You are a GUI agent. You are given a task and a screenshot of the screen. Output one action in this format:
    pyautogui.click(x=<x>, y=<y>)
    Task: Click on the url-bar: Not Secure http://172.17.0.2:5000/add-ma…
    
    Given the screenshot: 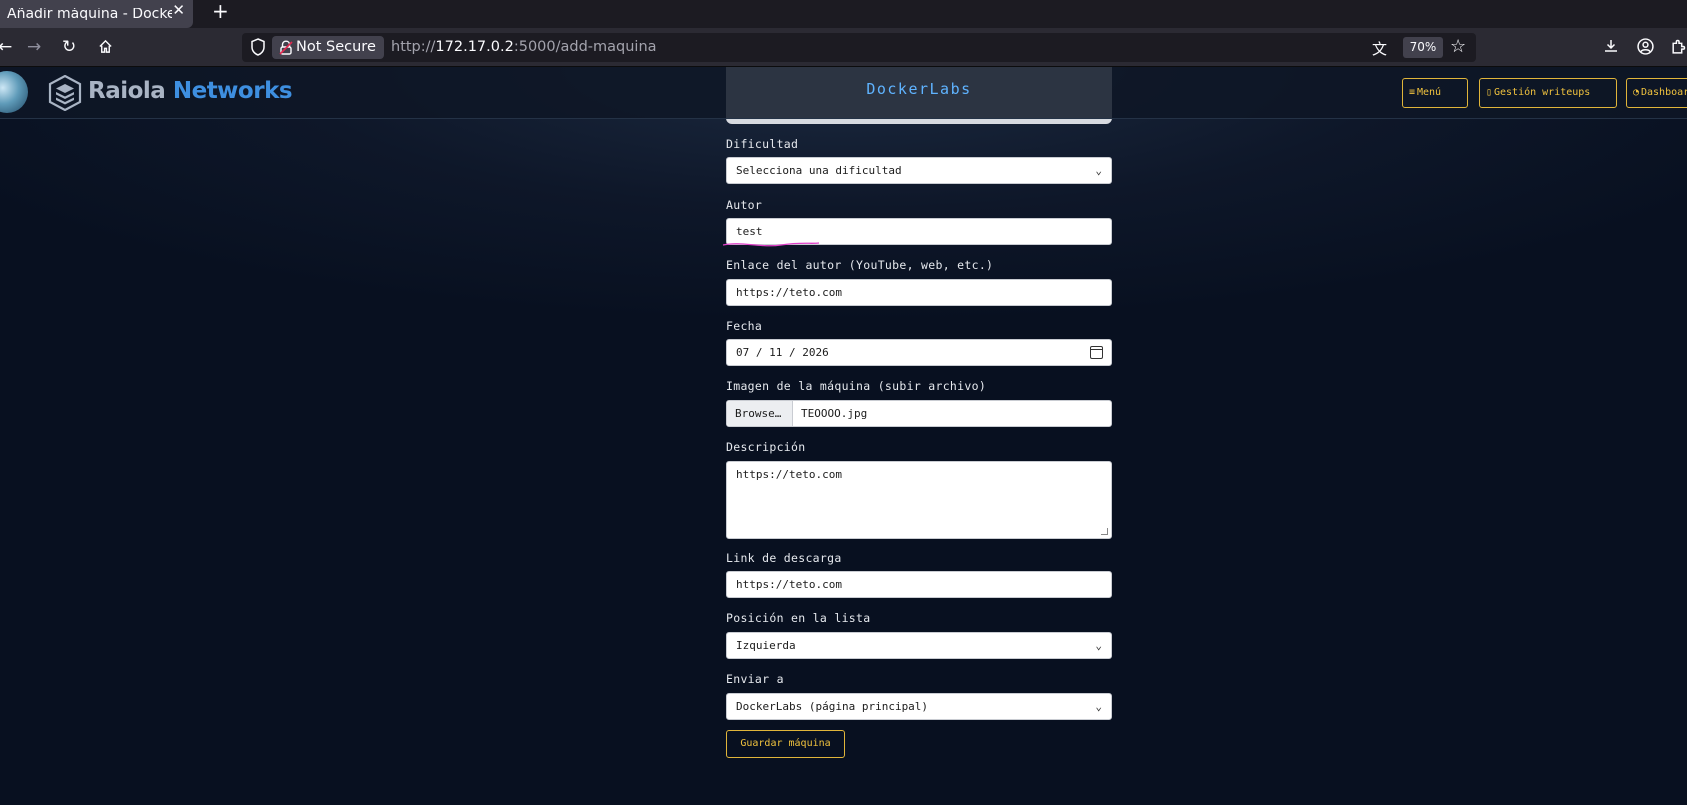 What is the action you would take?
    pyautogui.click(x=859, y=47)
    